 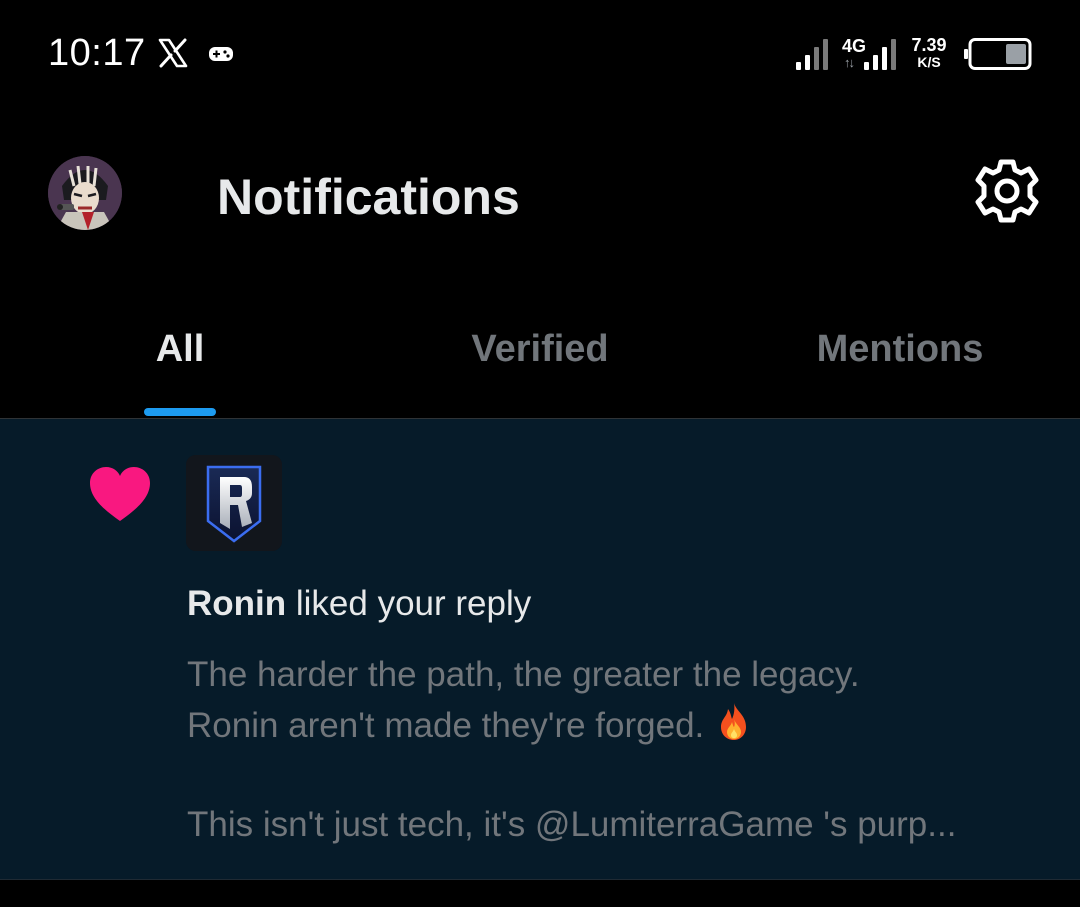 I want to click on page-title: Notifications, so click(x=368, y=197).